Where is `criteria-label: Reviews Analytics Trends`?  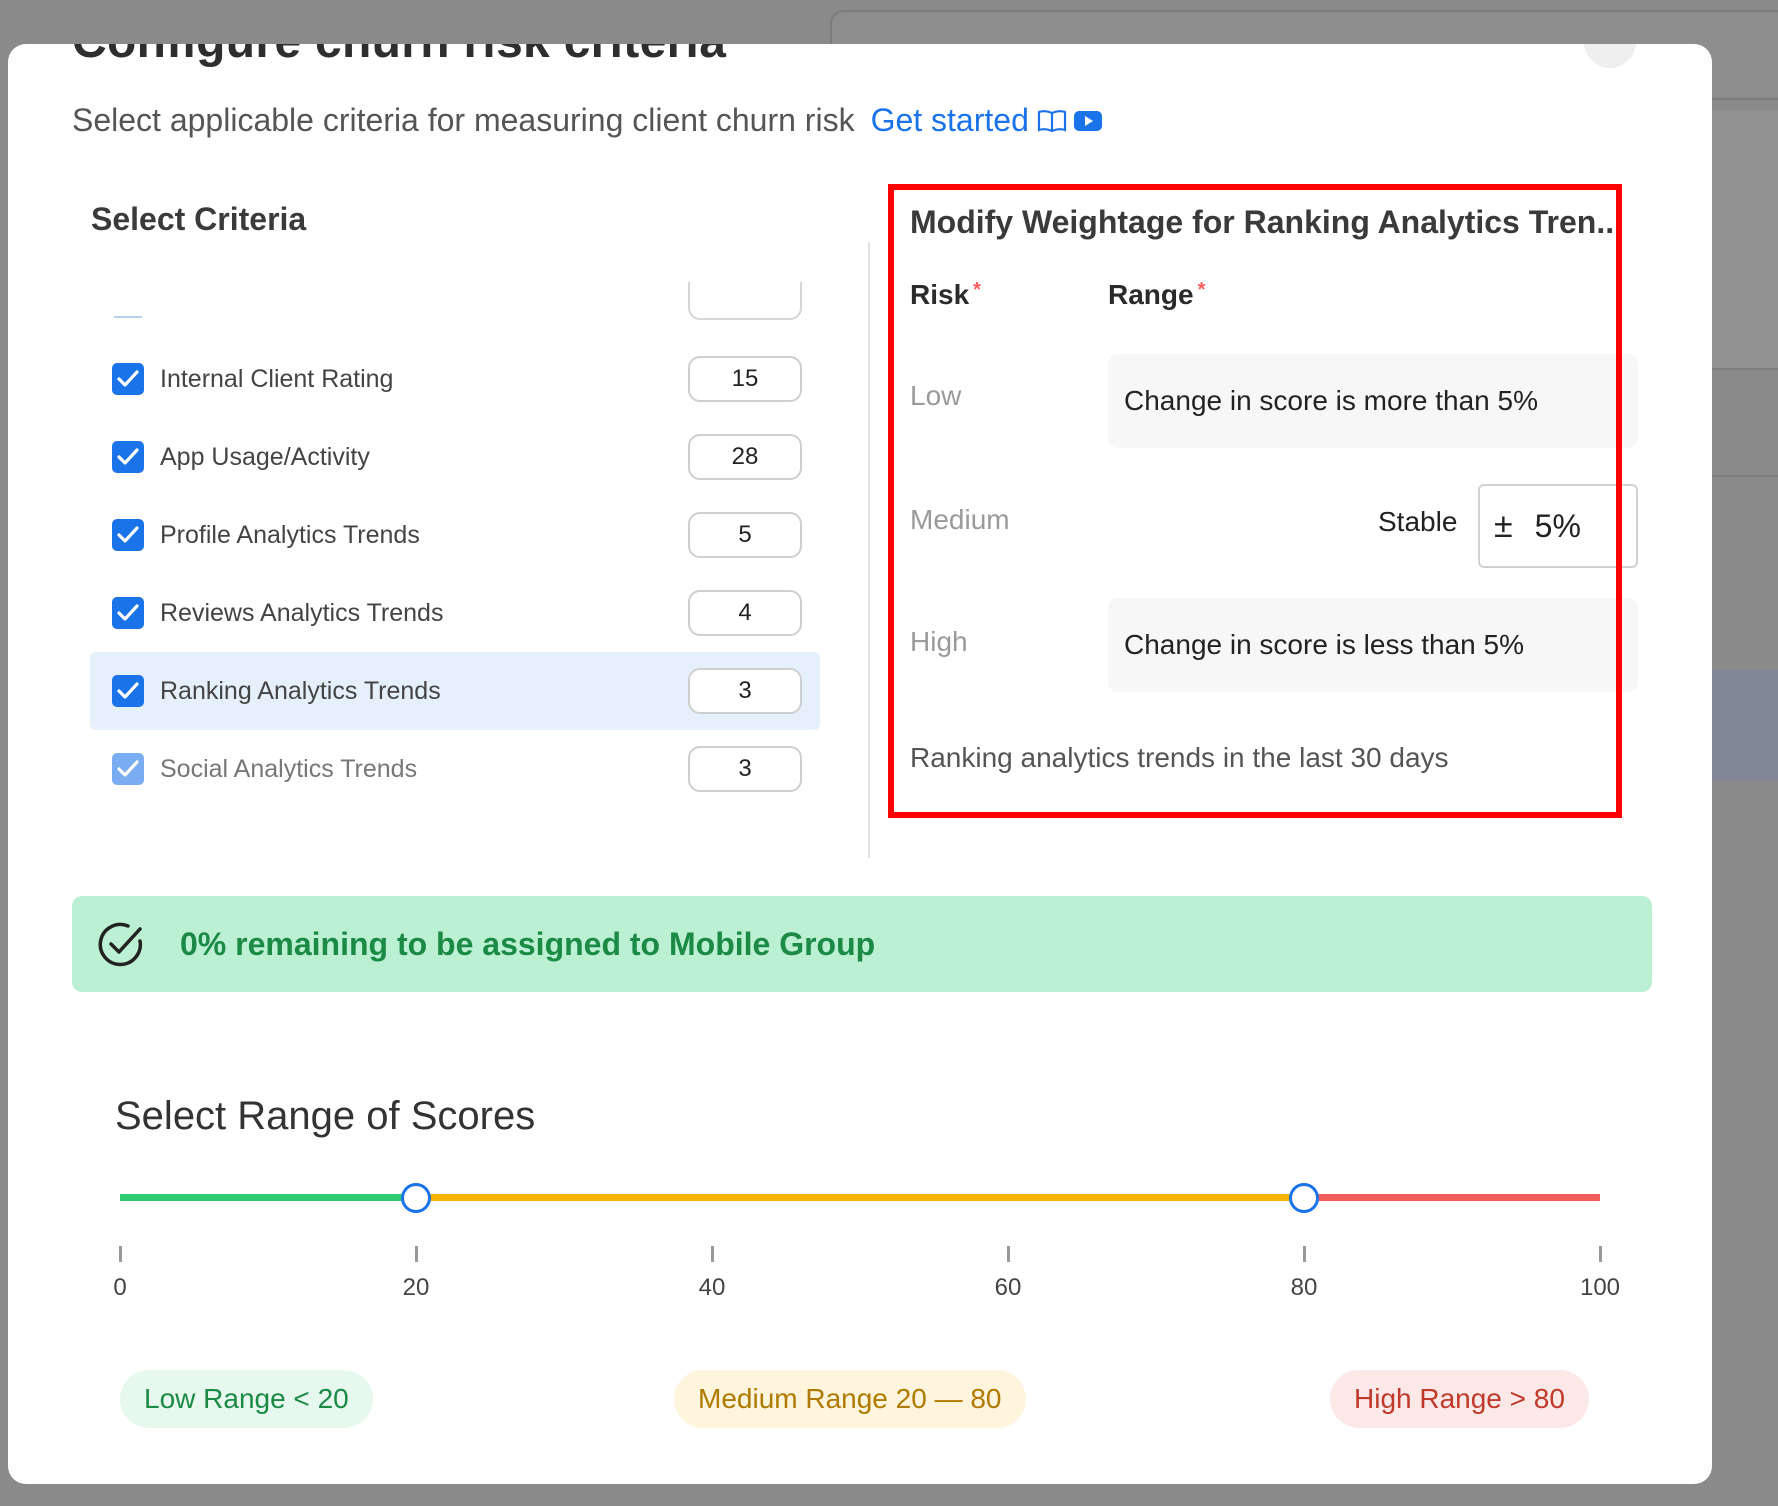 criteria-label: Reviews Analytics Trends is located at coordinates (302, 612).